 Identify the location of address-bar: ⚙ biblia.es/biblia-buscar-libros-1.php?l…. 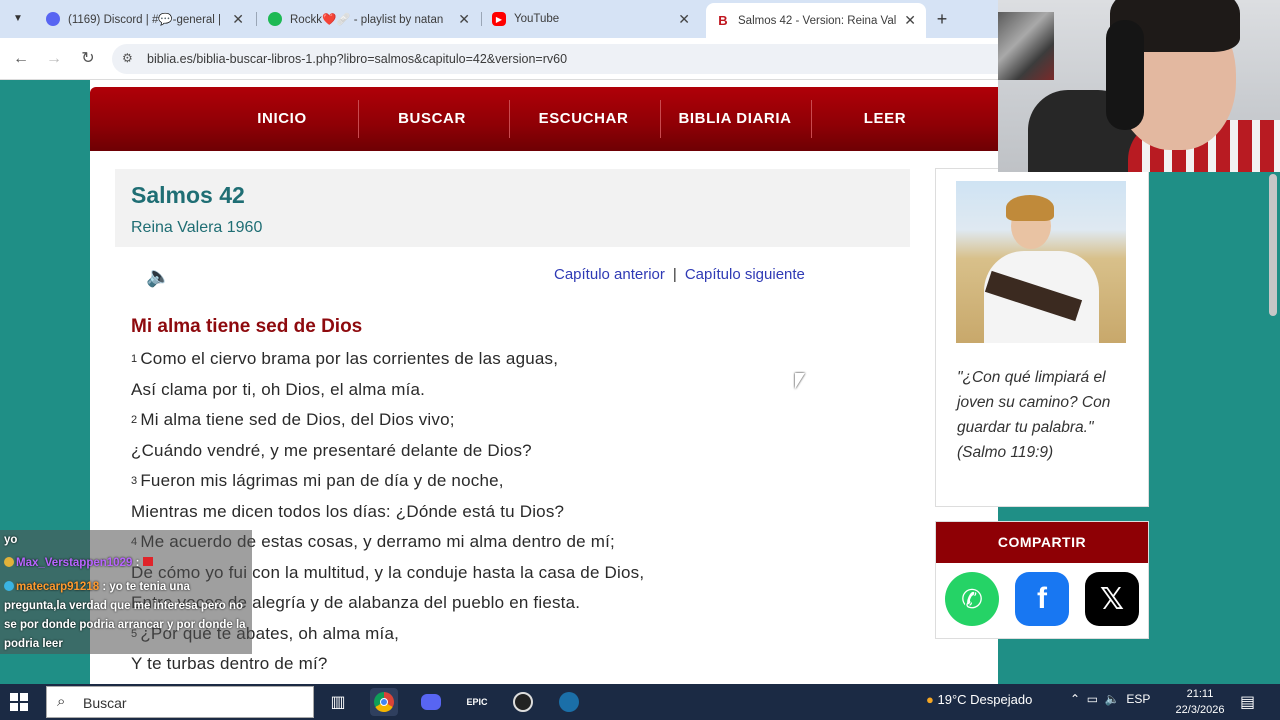
(562, 59).